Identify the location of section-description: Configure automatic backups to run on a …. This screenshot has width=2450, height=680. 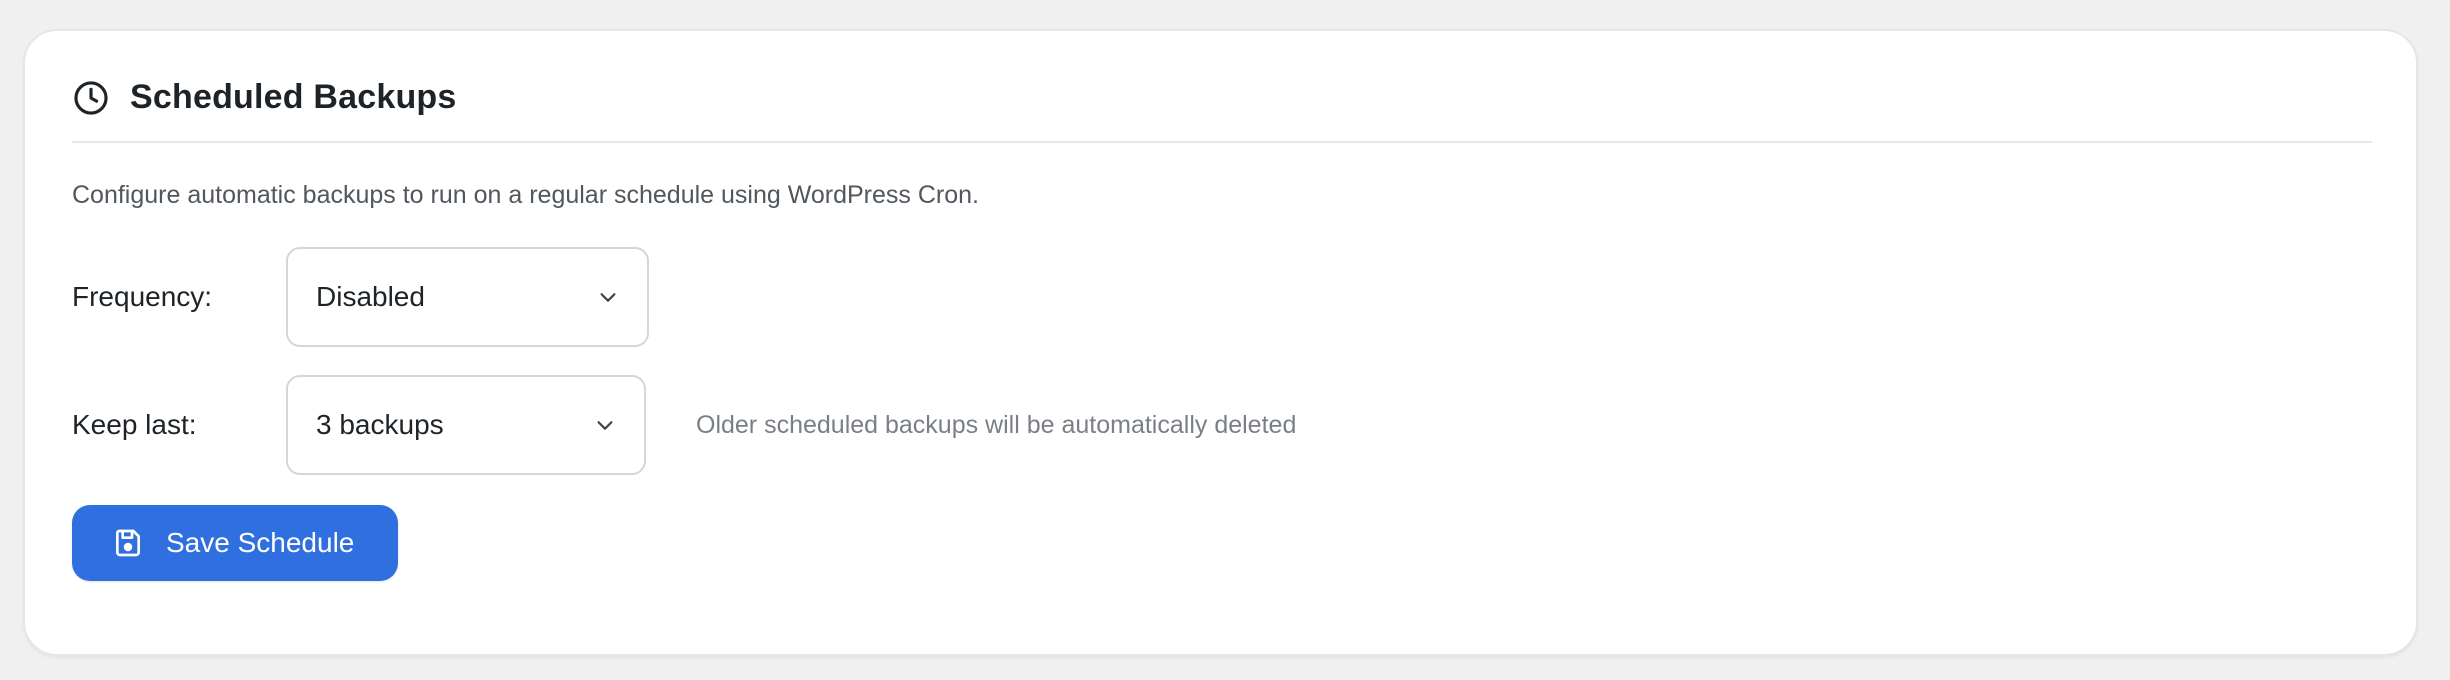
(525, 195).